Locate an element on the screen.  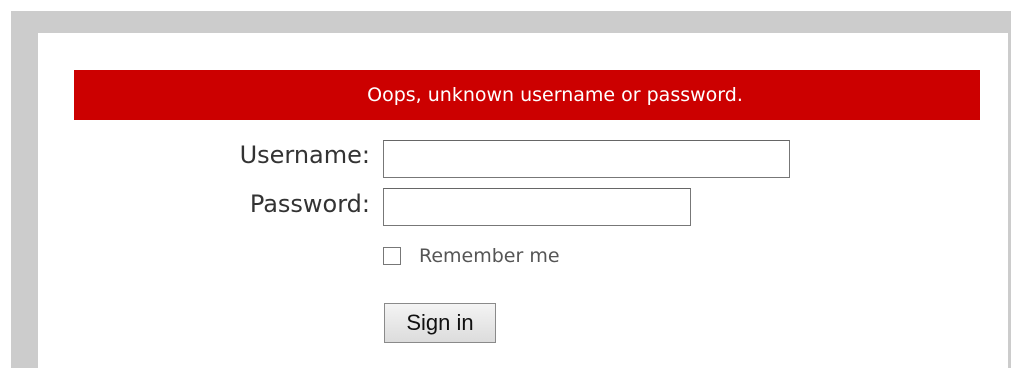
error-banner: Oops, unknown username or password. is located at coordinates (527, 95).